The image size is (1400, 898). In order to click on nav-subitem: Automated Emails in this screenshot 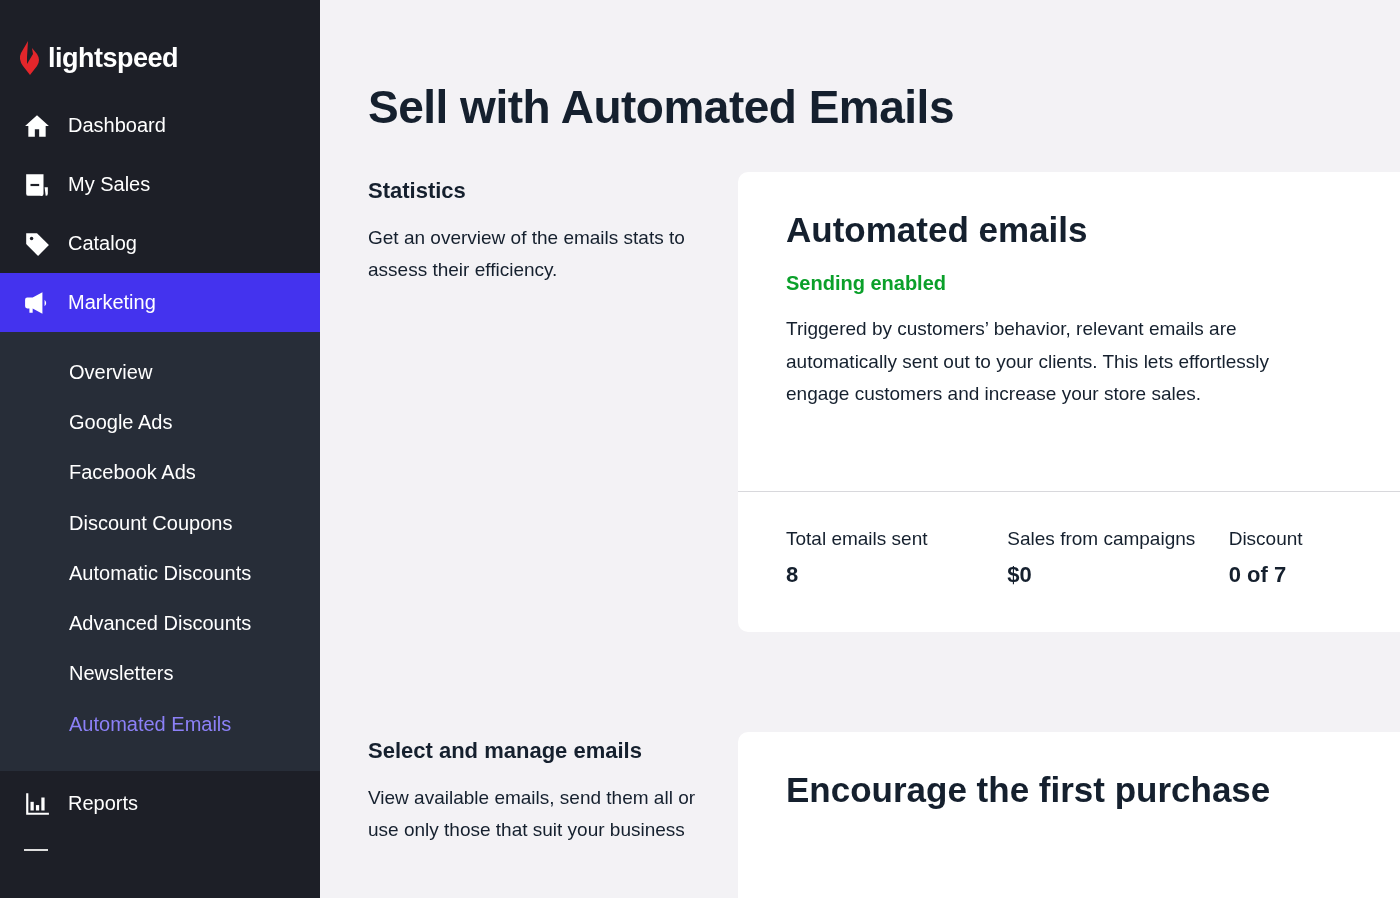, I will do `click(160, 724)`.